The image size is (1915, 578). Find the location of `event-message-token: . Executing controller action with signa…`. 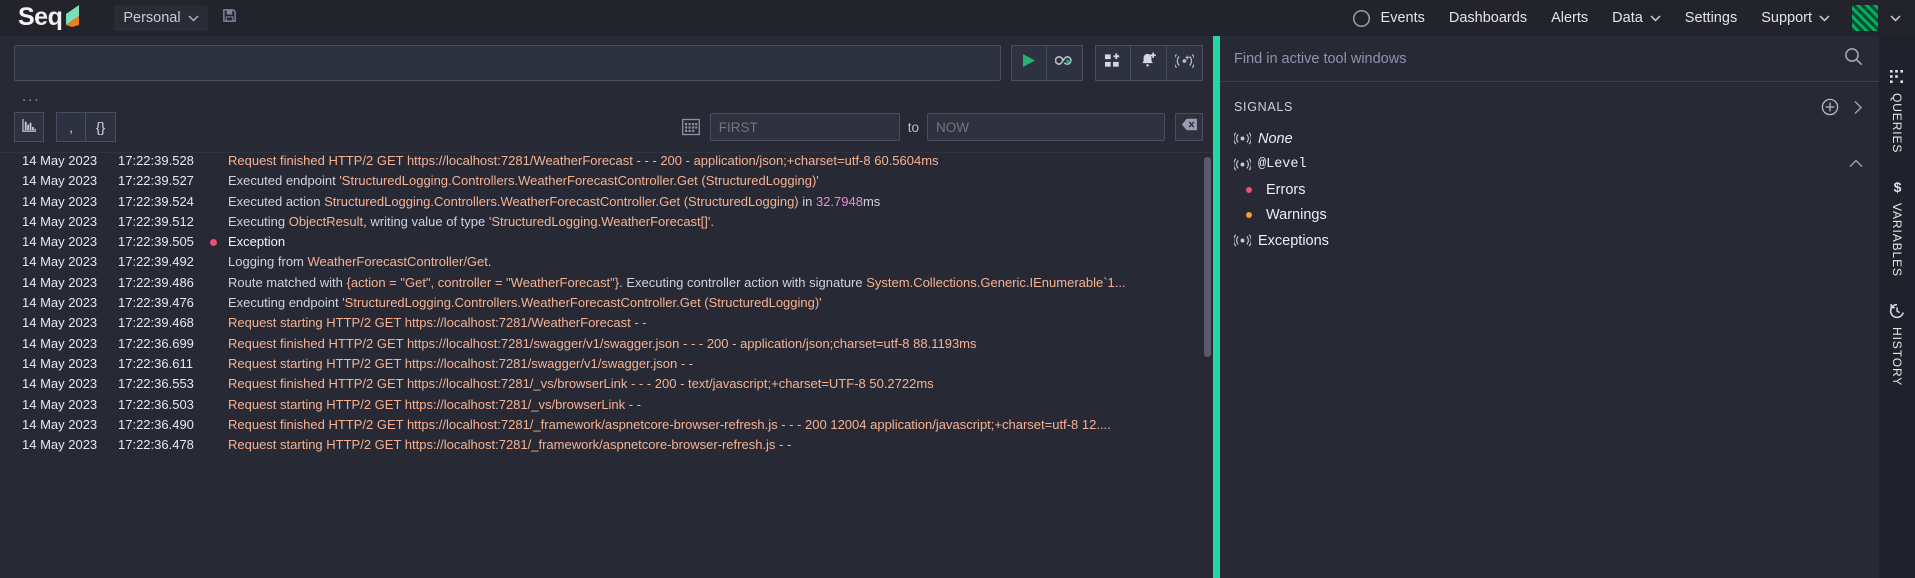

event-message-token: . Executing controller action with signa… is located at coordinates (743, 282).